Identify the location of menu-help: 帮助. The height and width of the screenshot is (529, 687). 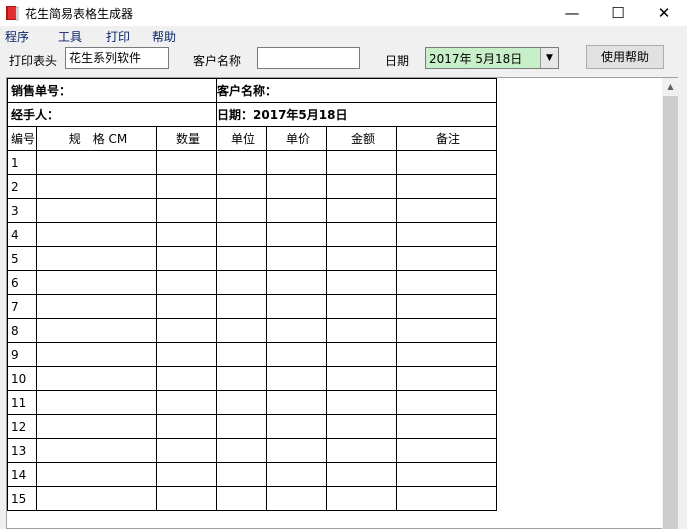
(164, 36).